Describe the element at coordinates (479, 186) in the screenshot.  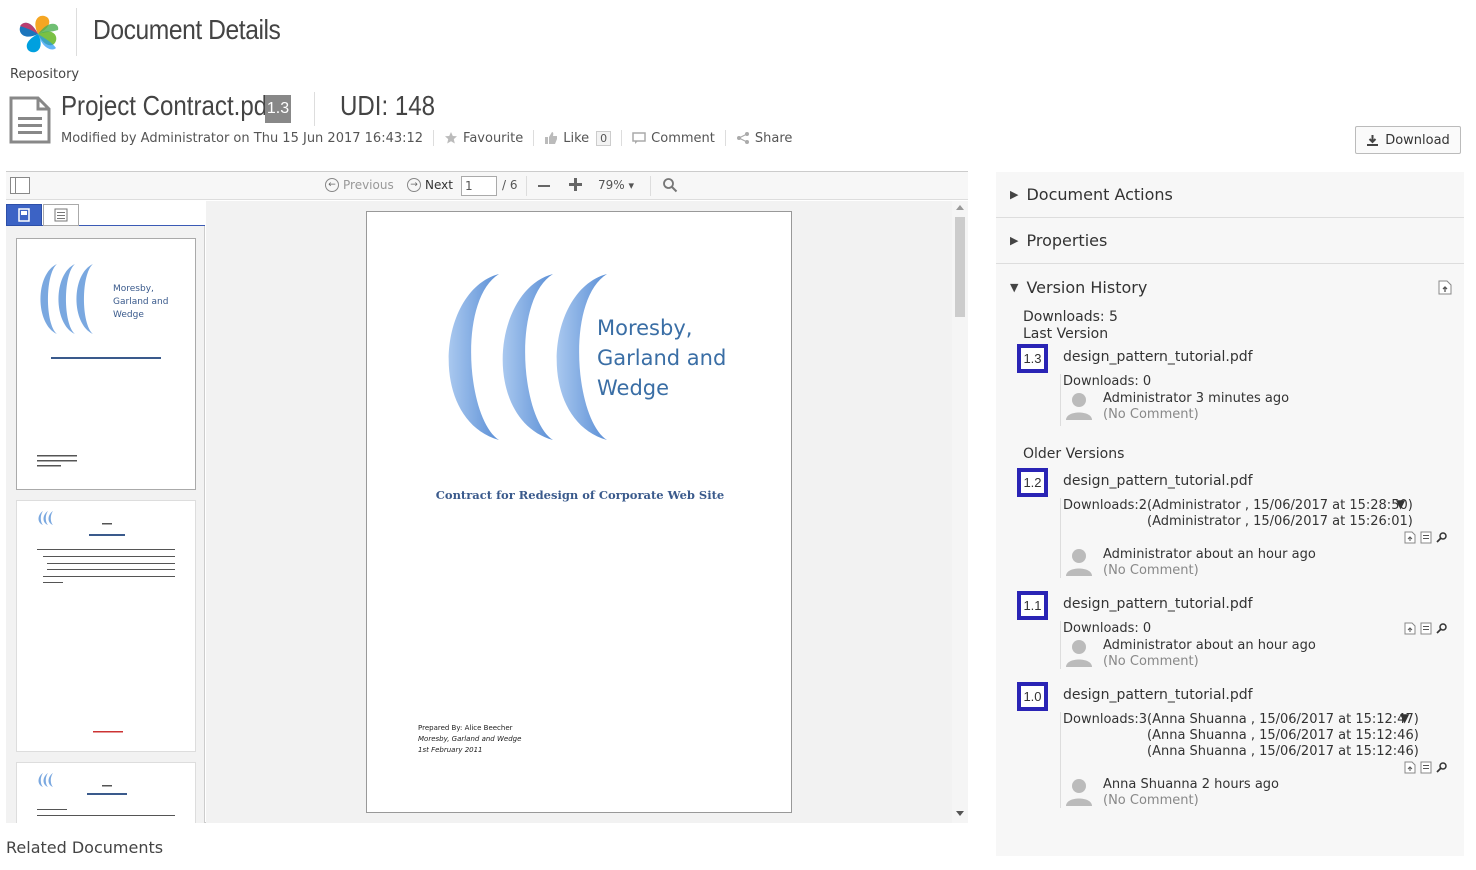
I see `page-number-input: 1` at that location.